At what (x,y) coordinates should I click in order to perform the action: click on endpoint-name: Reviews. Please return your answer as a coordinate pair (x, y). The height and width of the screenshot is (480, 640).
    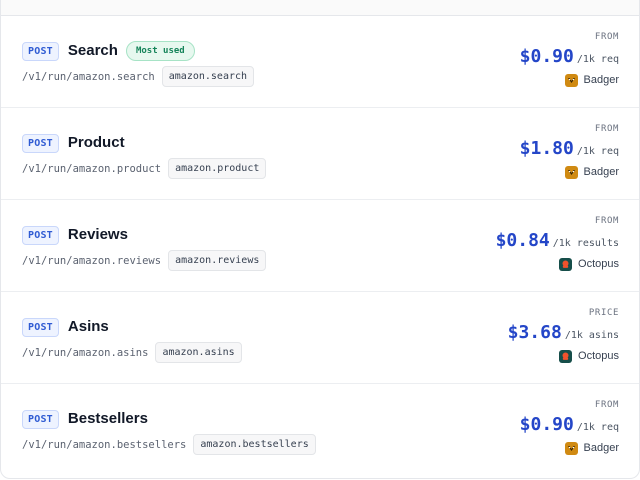
    Looking at the image, I should click on (97, 234).